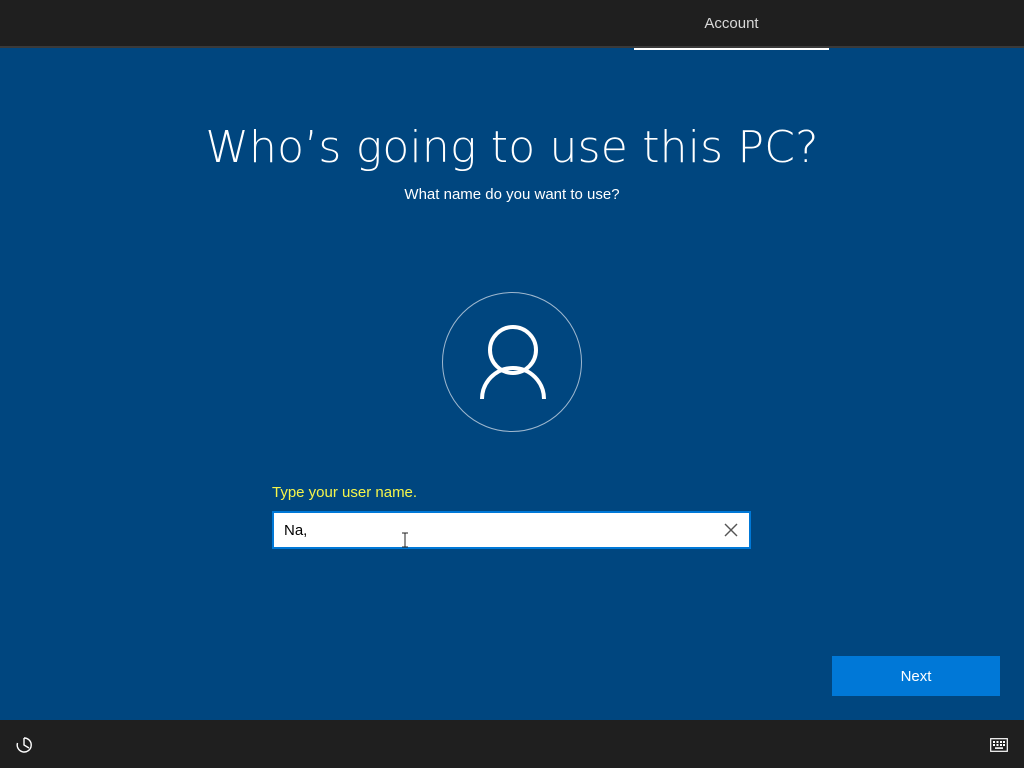  Describe the element at coordinates (512, 744) in the screenshot. I see `bottom-bar` at that location.